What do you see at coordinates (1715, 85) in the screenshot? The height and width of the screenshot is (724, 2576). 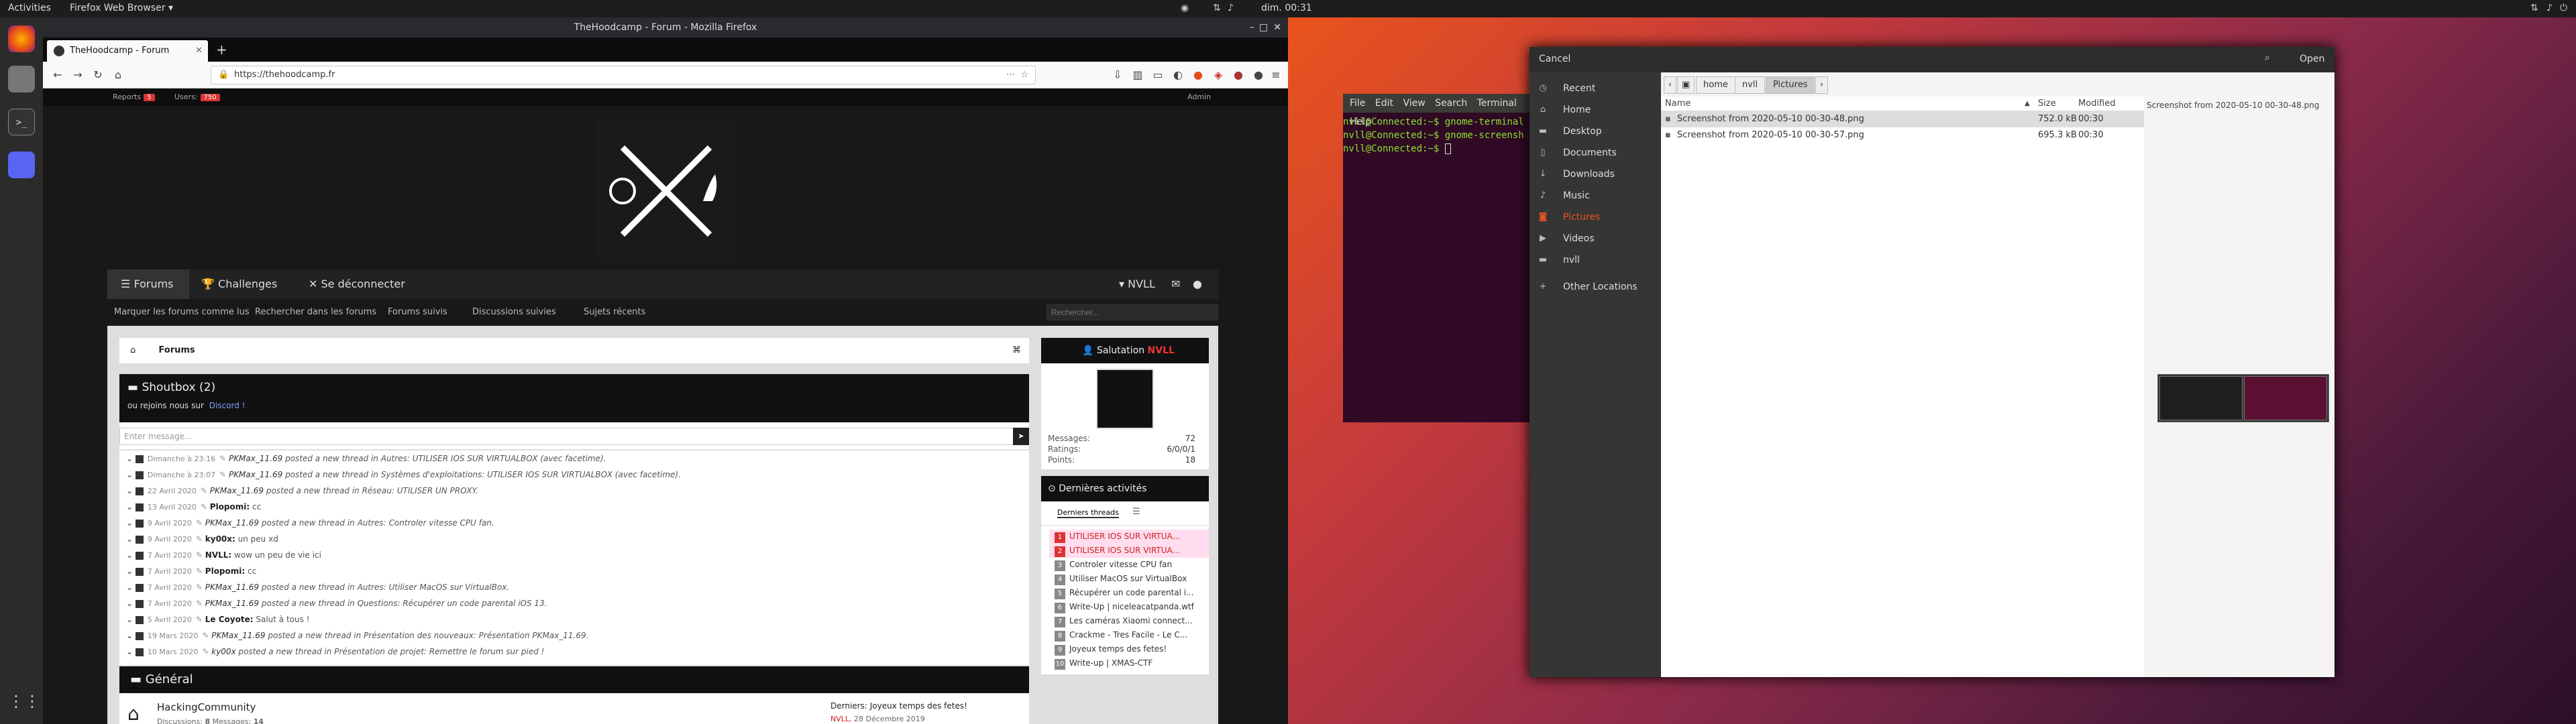 I see `path-home: home` at bounding box center [1715, 85].